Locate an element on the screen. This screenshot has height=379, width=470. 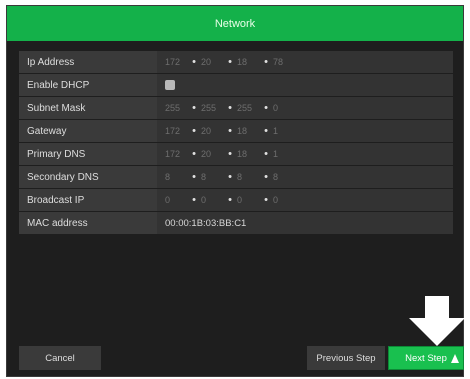
dialog-titlebar: Network is located at coordinates (235, 23).